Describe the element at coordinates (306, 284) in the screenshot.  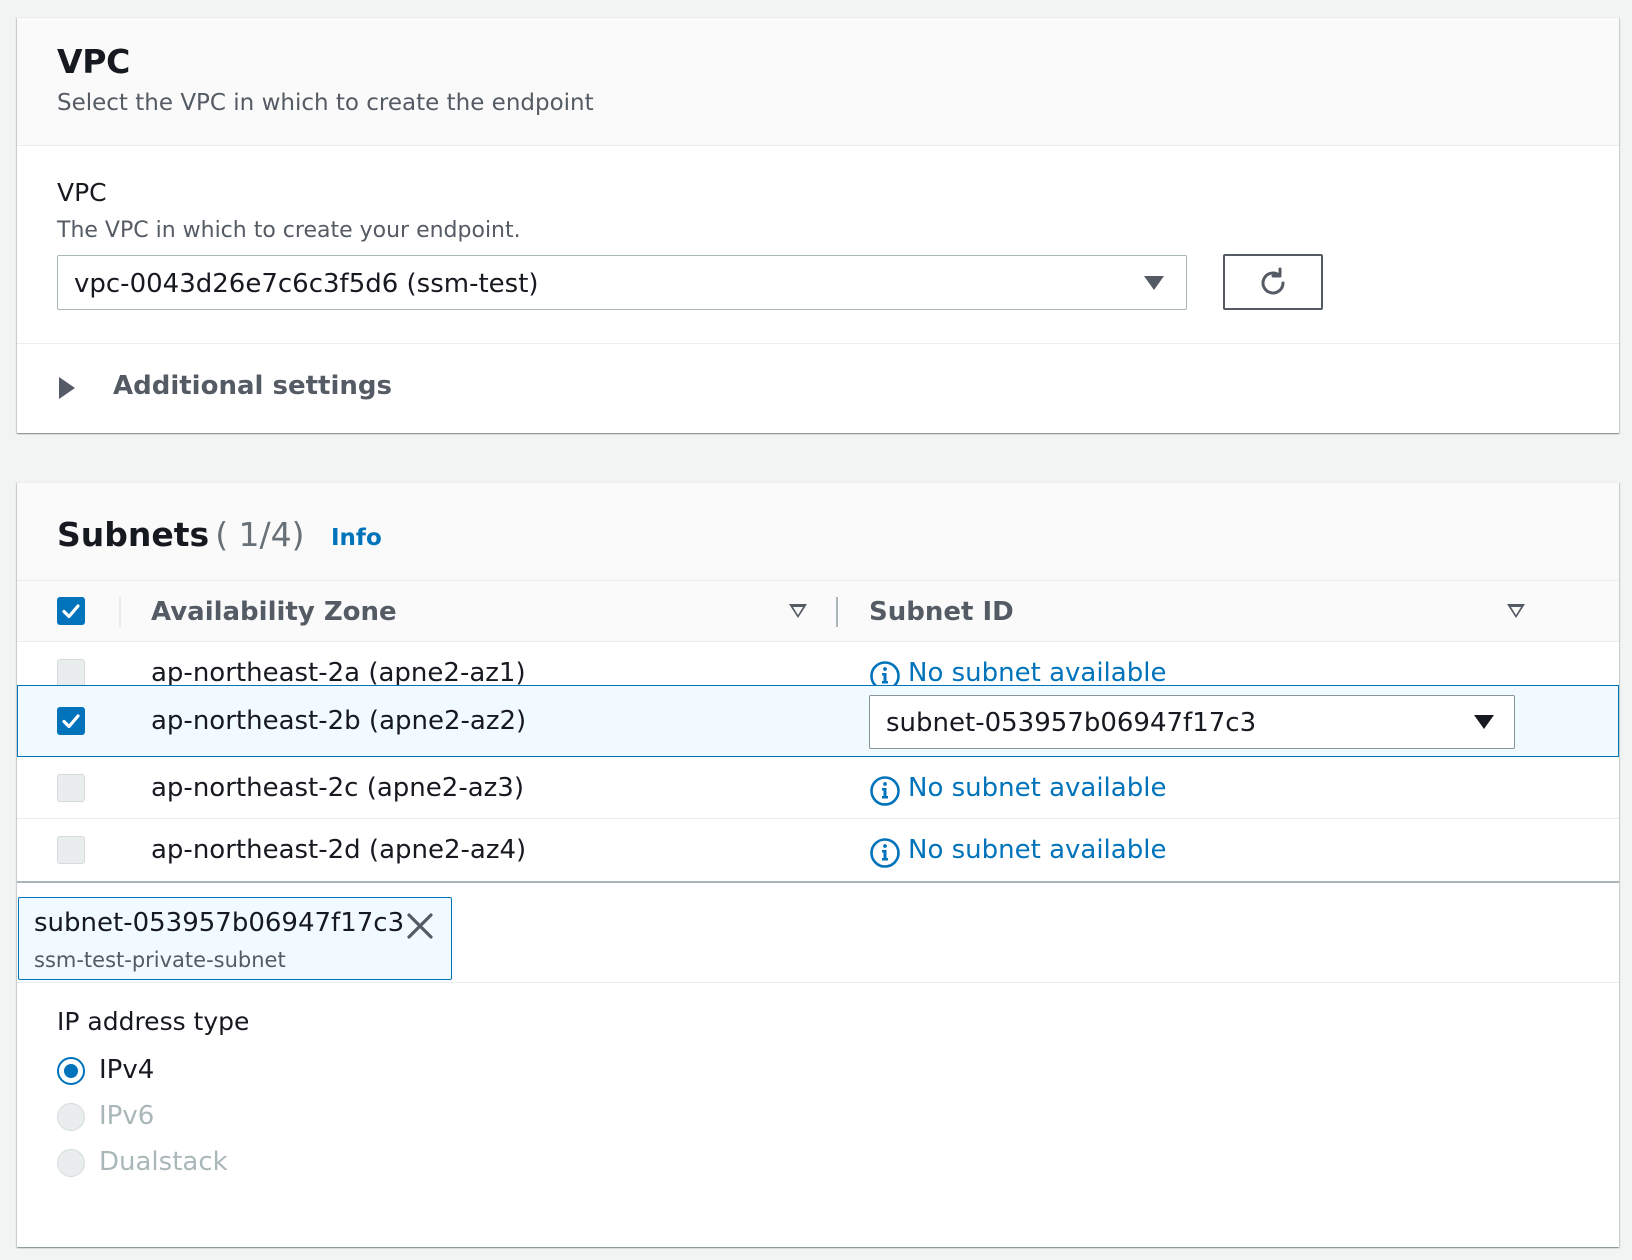
I see `vpc-select-value: vpc-0043d26e7c6c3f5d6 (ssm-test)` at that location.